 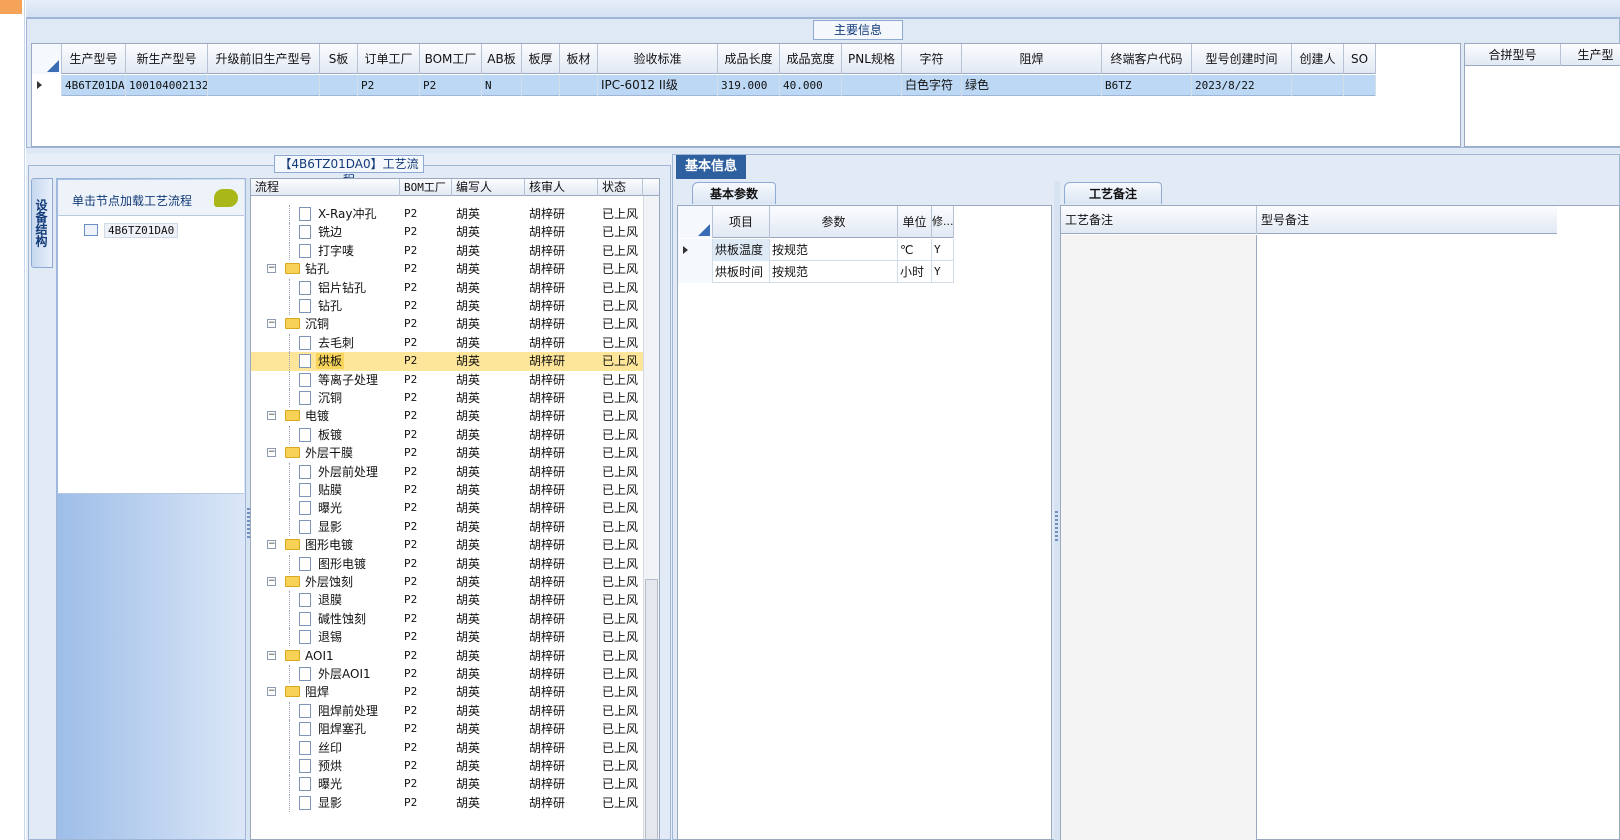 What do you see at coordinates (1407, 220) in the screenshot?
I see `col-header-model-notes: 型号备注` at bounding box center [1407, 220].